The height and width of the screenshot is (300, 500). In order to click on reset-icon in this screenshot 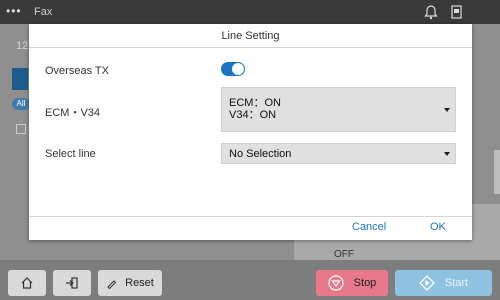, I will do `click(112, 284)`.